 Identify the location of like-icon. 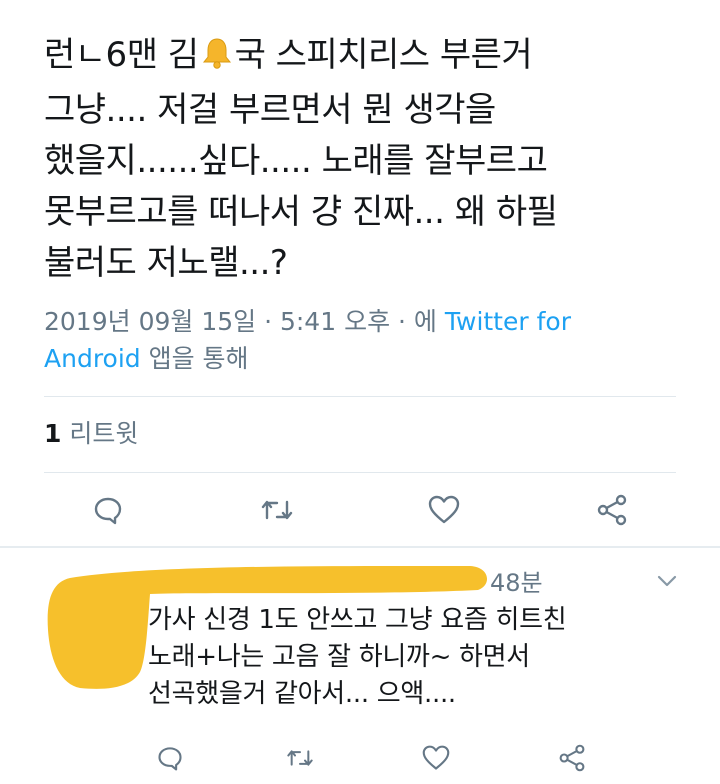
(436, 758).